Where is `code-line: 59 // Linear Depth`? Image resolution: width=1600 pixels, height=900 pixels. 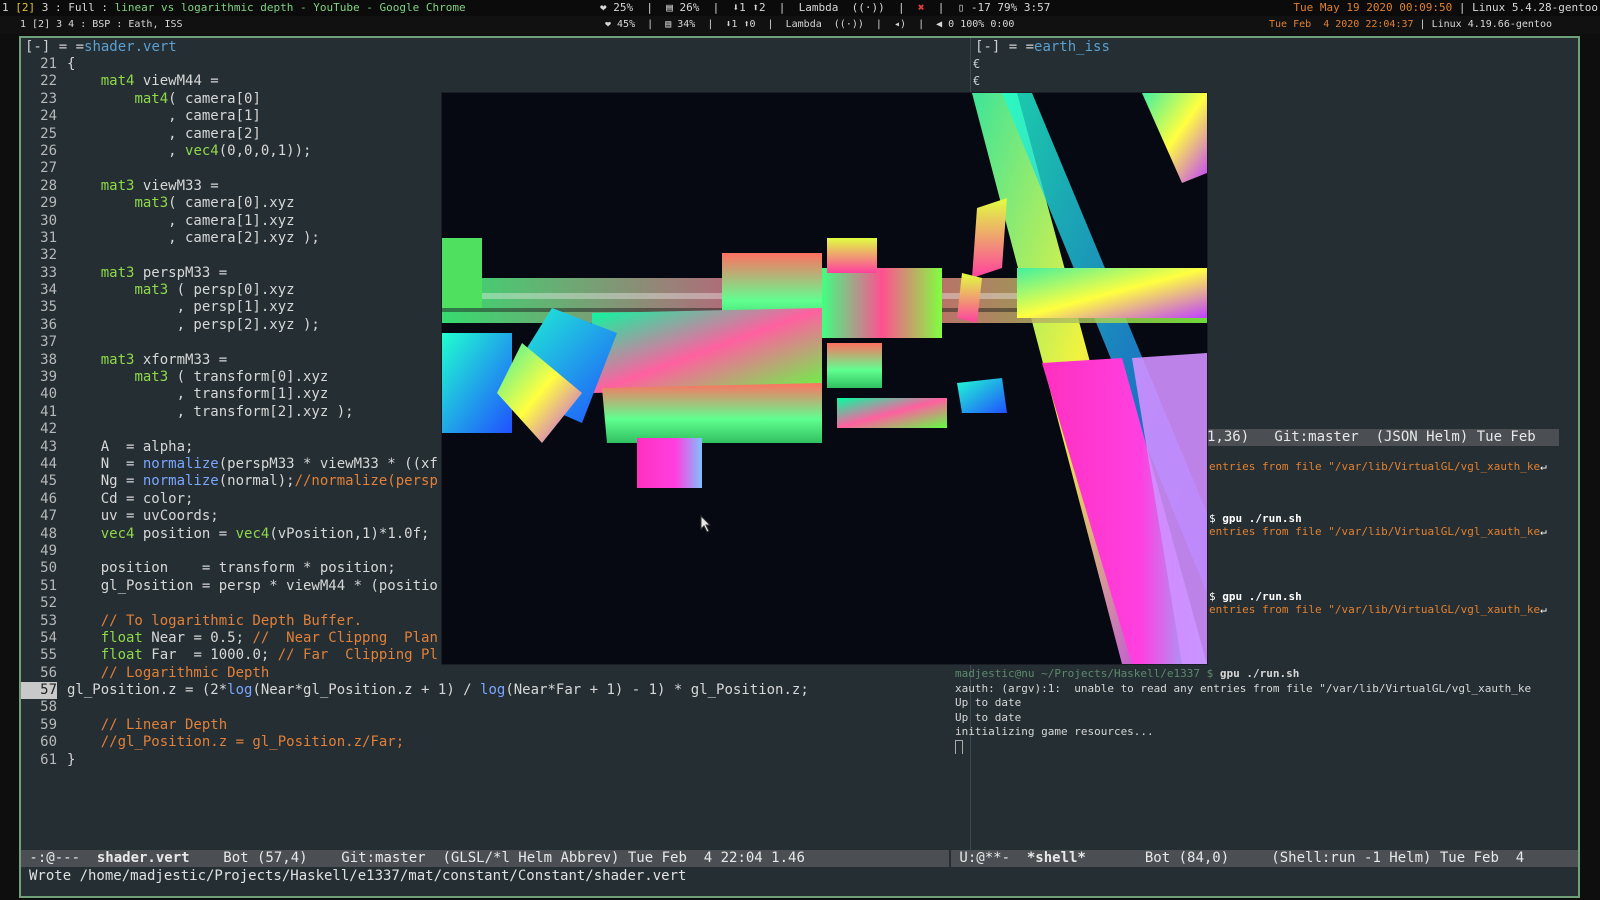
code-line: 59 // Linear Depth is located at coordinates (495, 725).